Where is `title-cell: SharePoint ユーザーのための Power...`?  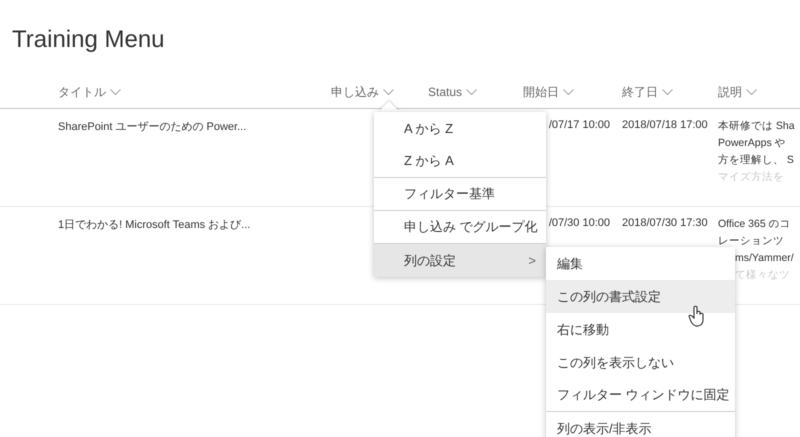
title-cell: SharePoint ユーザーのための Power... is located at coordinates (152, 127).